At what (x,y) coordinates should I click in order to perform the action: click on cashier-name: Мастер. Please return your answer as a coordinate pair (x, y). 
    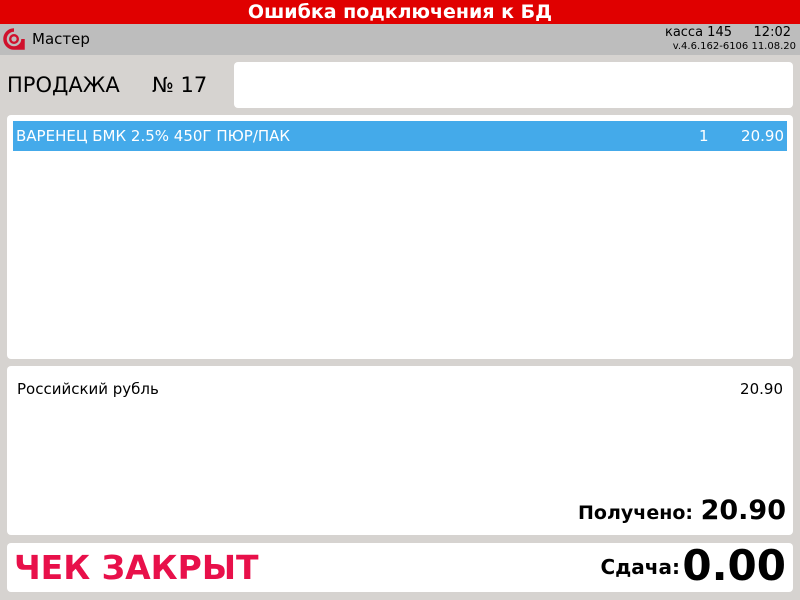
    Looking at the image, I should click on (61, 39).